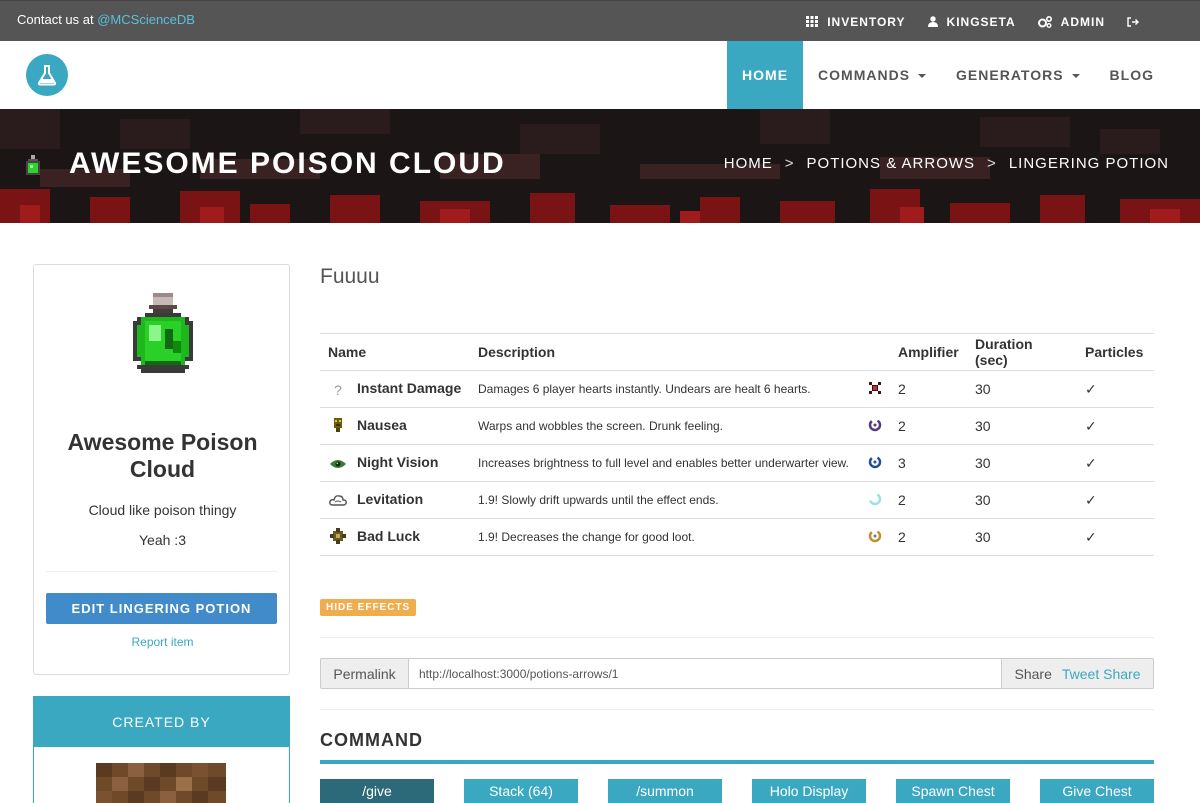  I want to click on contact-text: Contact us at @MCScienceDB, so click(106, 19).